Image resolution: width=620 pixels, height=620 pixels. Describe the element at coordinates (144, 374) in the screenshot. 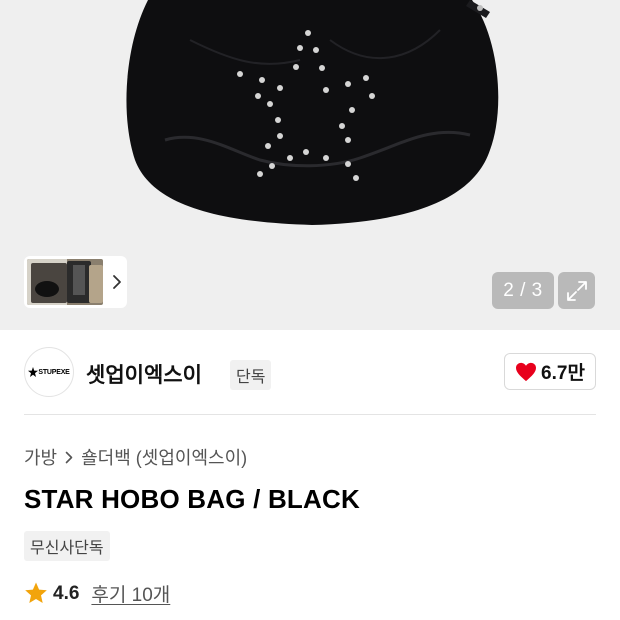

I see `brand-name: 셋업이엑스이` at that location.